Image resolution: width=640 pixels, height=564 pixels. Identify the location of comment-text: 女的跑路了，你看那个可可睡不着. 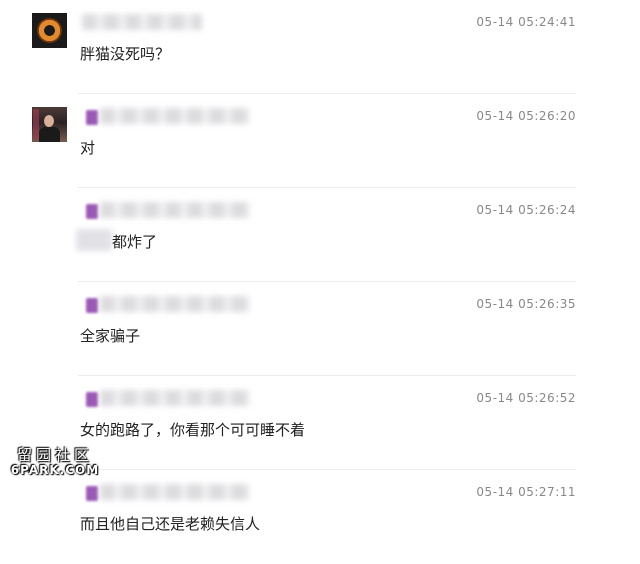
(193, 430).